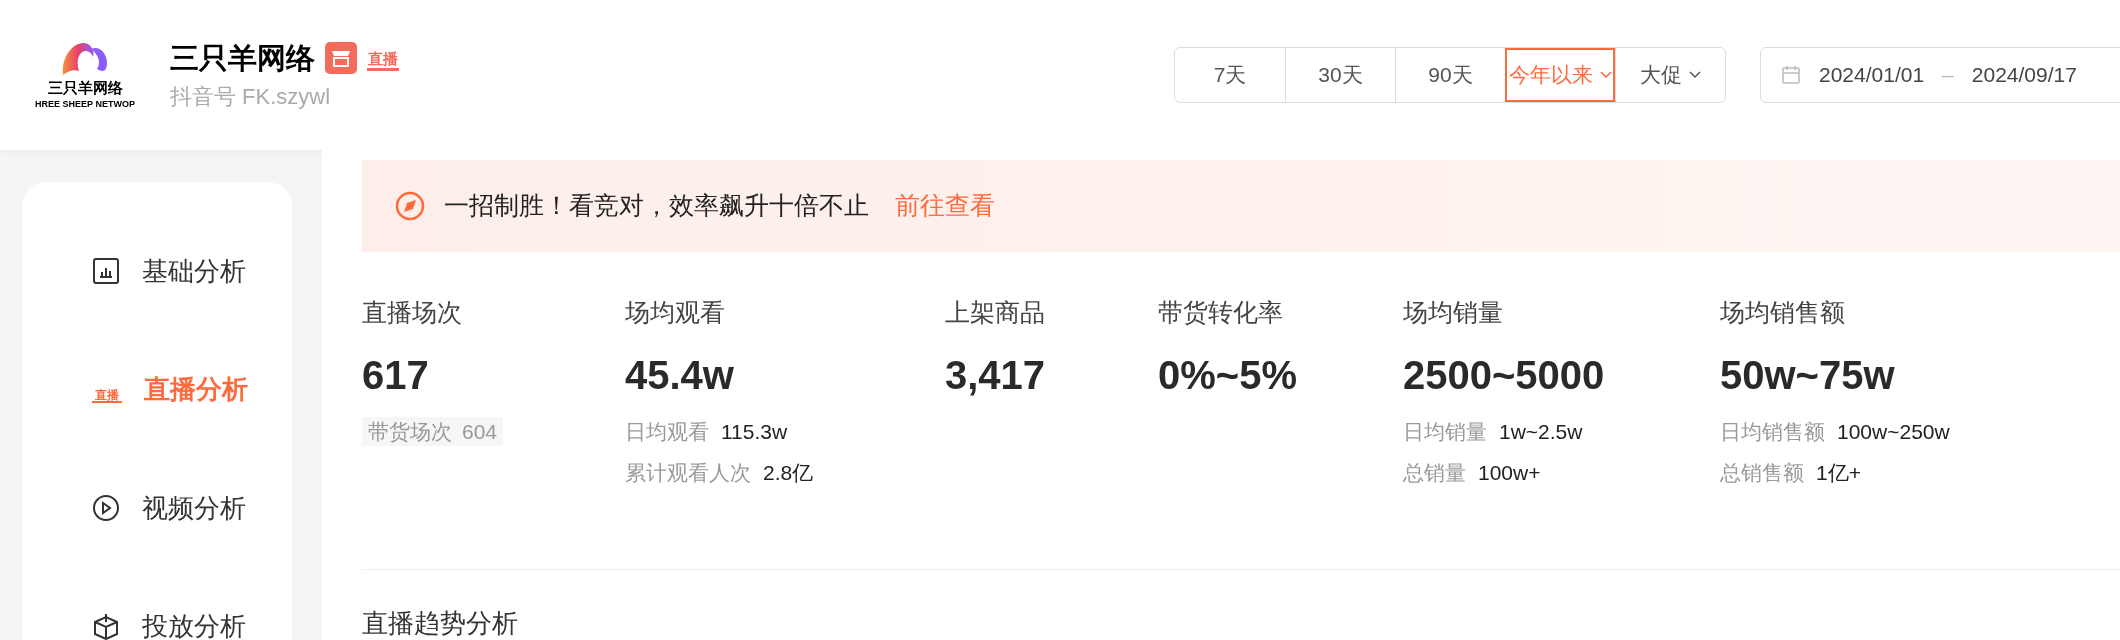 This screenshot has width=2120, height=640. Describe the element at coordinates (1872, 75) in the screenshot. I see `start-date: 2024/01/01` at that location.